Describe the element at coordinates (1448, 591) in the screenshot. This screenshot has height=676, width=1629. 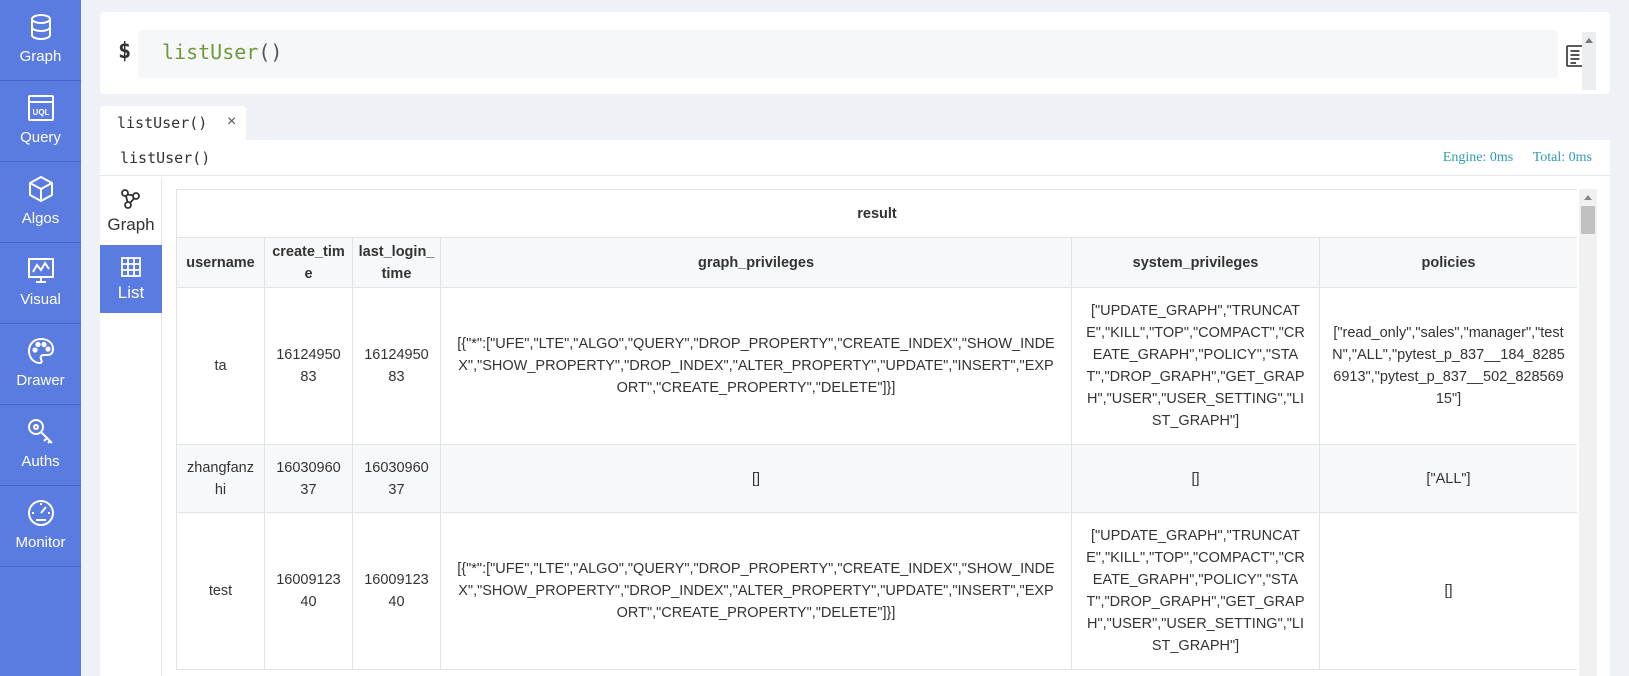
I see `cell-policies: []` at that location.